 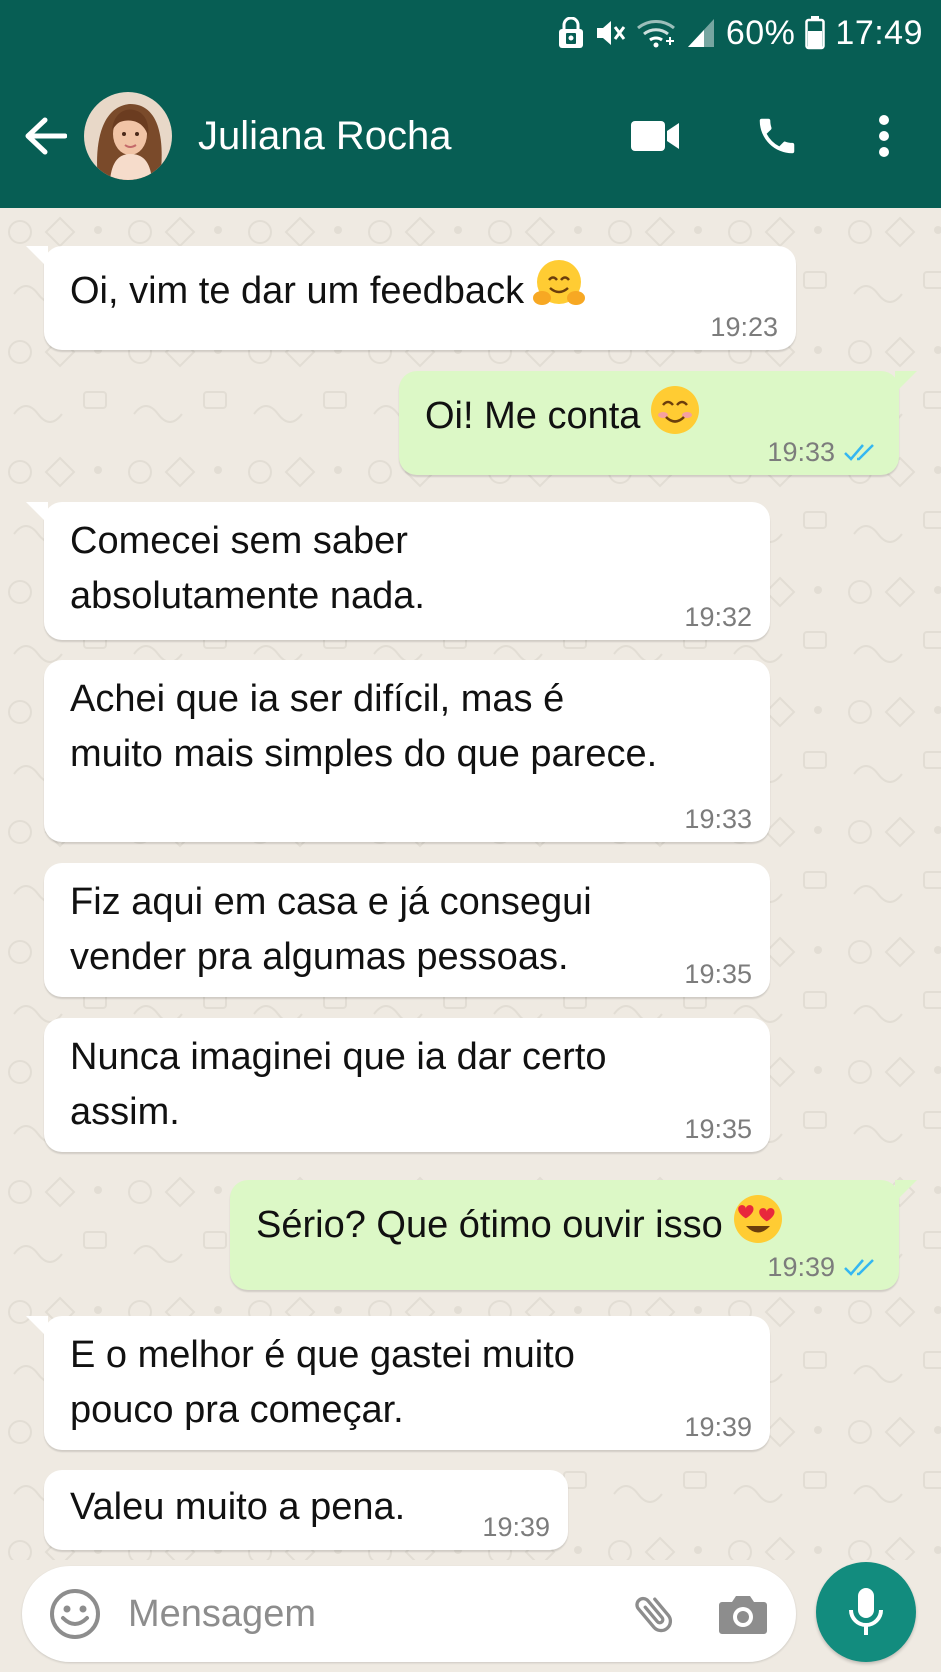 I want to click on message-line: Achei que ia ser difícil, mas é, so click(x=317, y=699).